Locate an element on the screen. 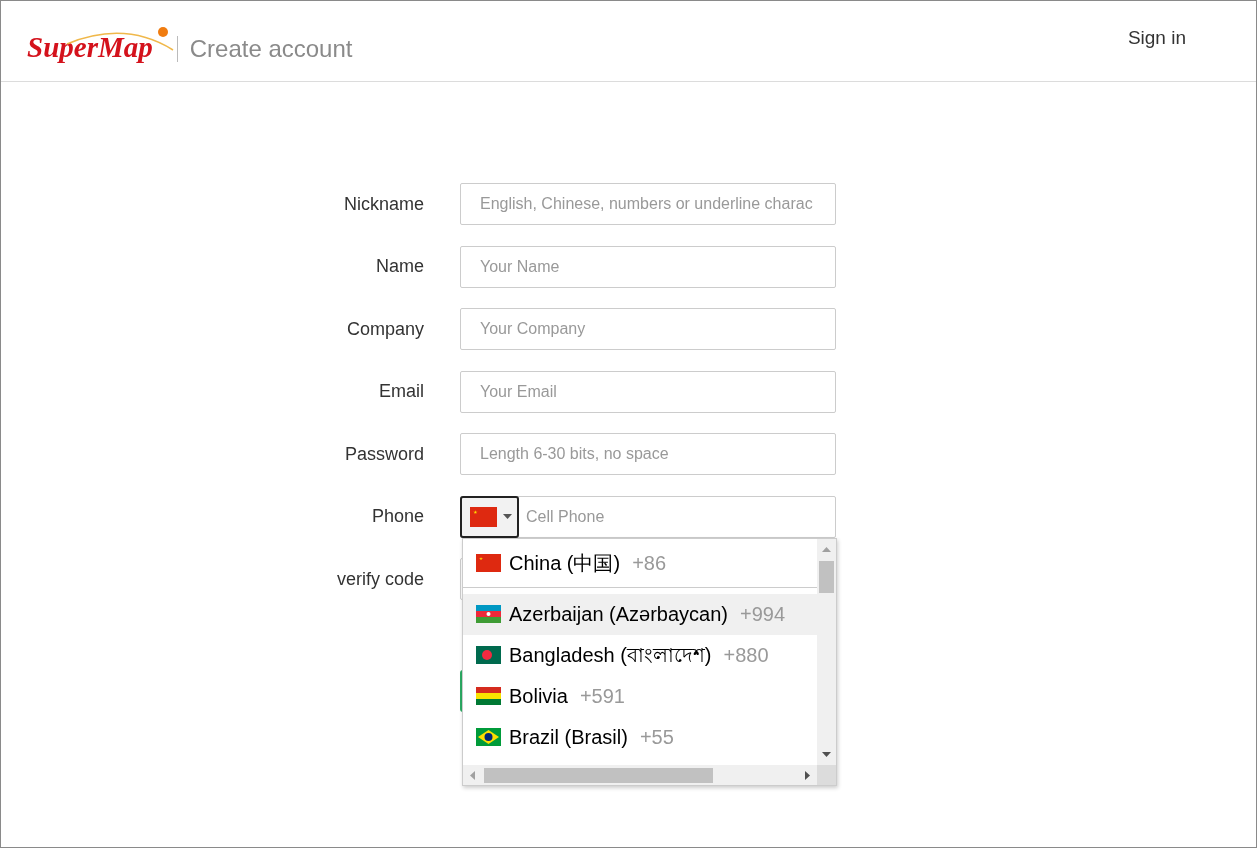  field-label: verify code is located at coordinates (379, 579).